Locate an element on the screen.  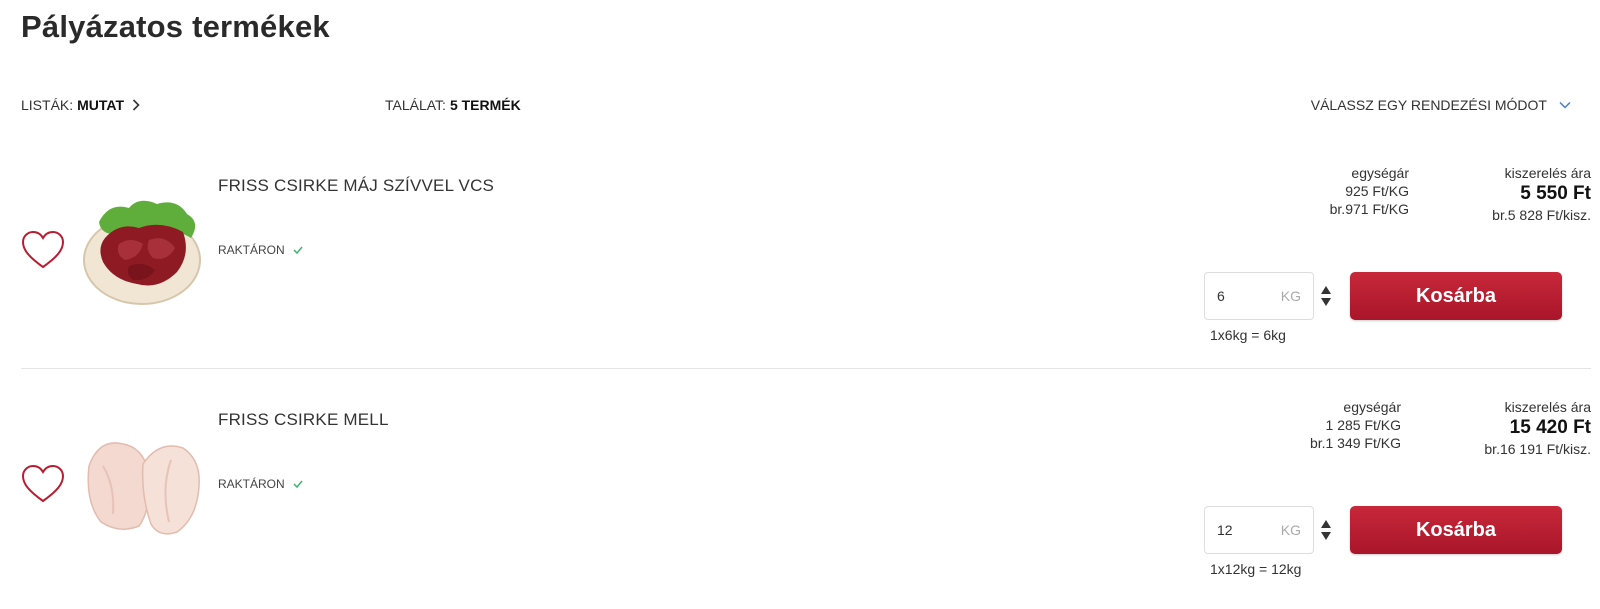
quantity-value: 12 is located at coordinates (1225, 530).